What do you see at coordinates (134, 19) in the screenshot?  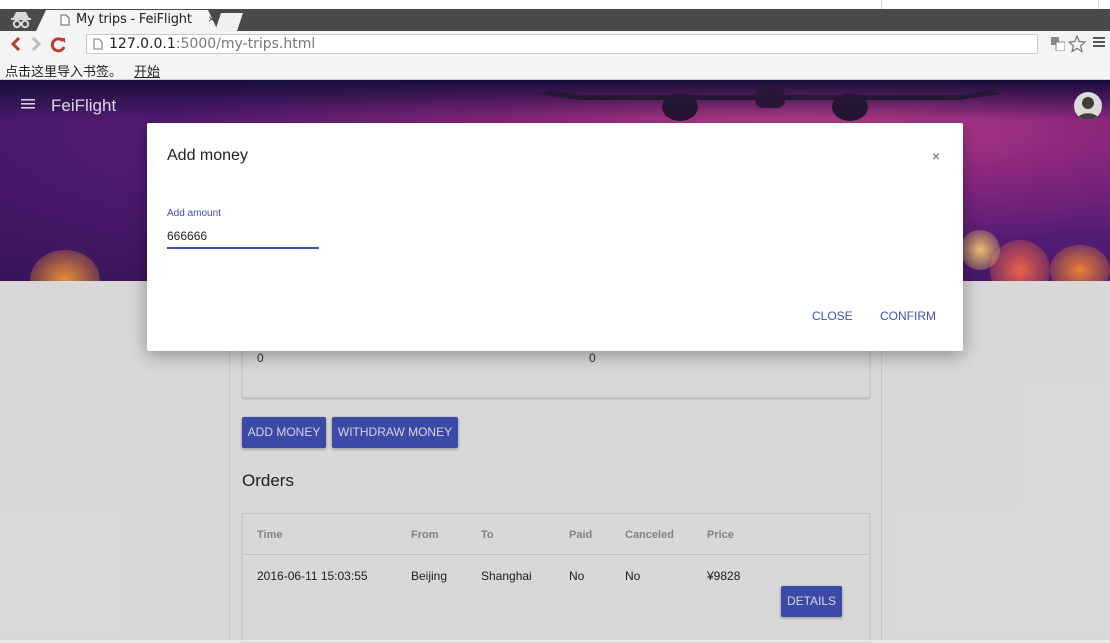 I see `tab-title: My trips - FeiFlight` at bounding box center [134, 19].